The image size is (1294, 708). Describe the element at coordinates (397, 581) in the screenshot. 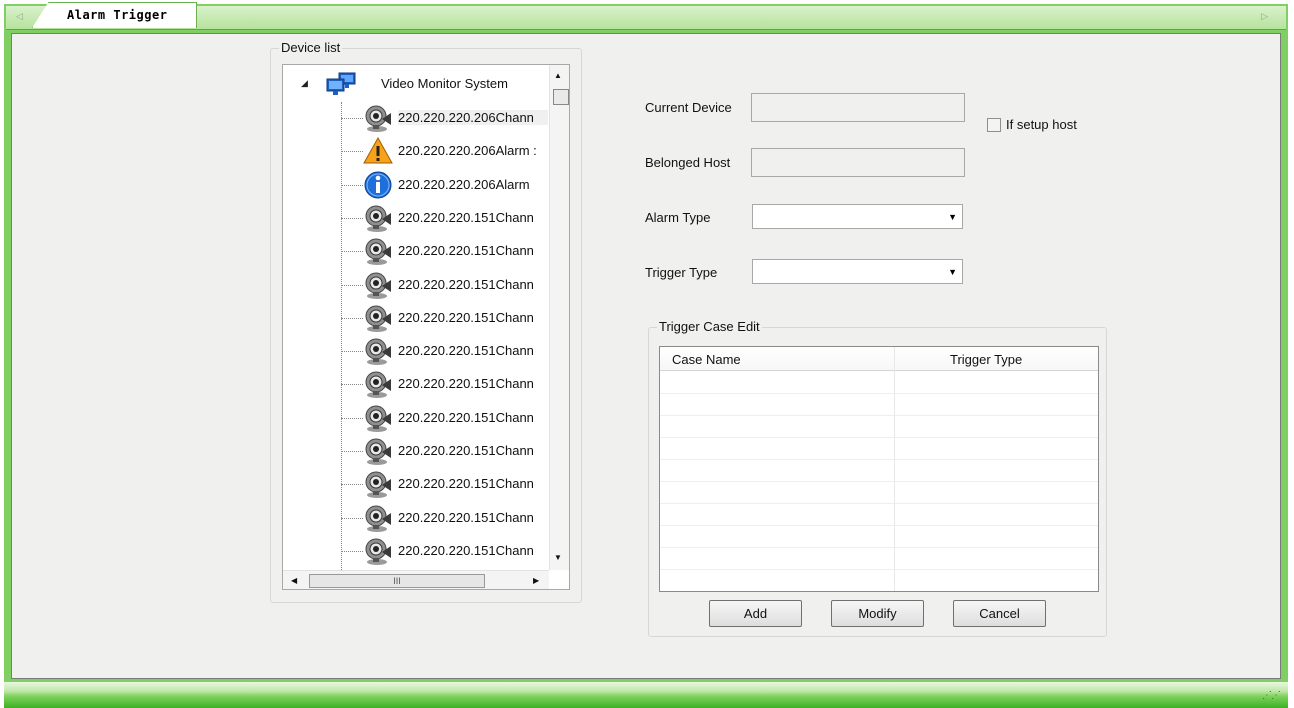

I see `horizontal-scroll-thumb: III` at that location.